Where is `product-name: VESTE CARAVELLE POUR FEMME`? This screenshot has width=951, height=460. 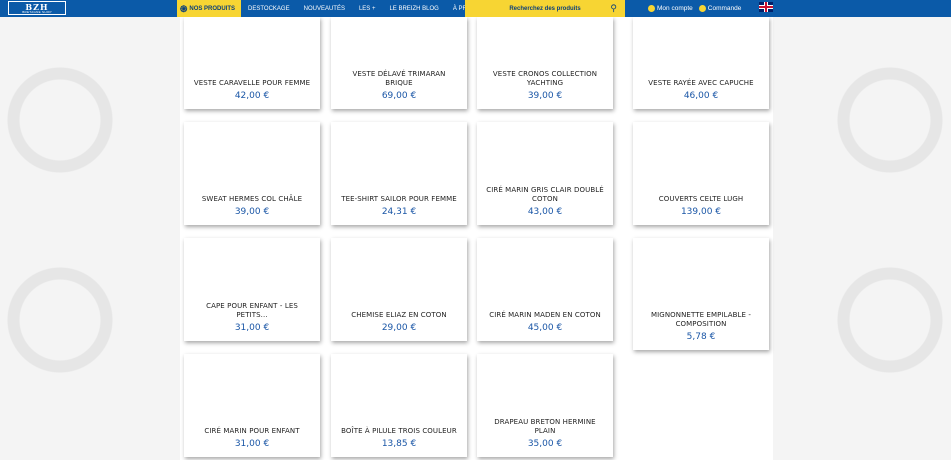
product-name: VESTE CARAVELLE POUR FEMME is located at coordinates (252, 83).